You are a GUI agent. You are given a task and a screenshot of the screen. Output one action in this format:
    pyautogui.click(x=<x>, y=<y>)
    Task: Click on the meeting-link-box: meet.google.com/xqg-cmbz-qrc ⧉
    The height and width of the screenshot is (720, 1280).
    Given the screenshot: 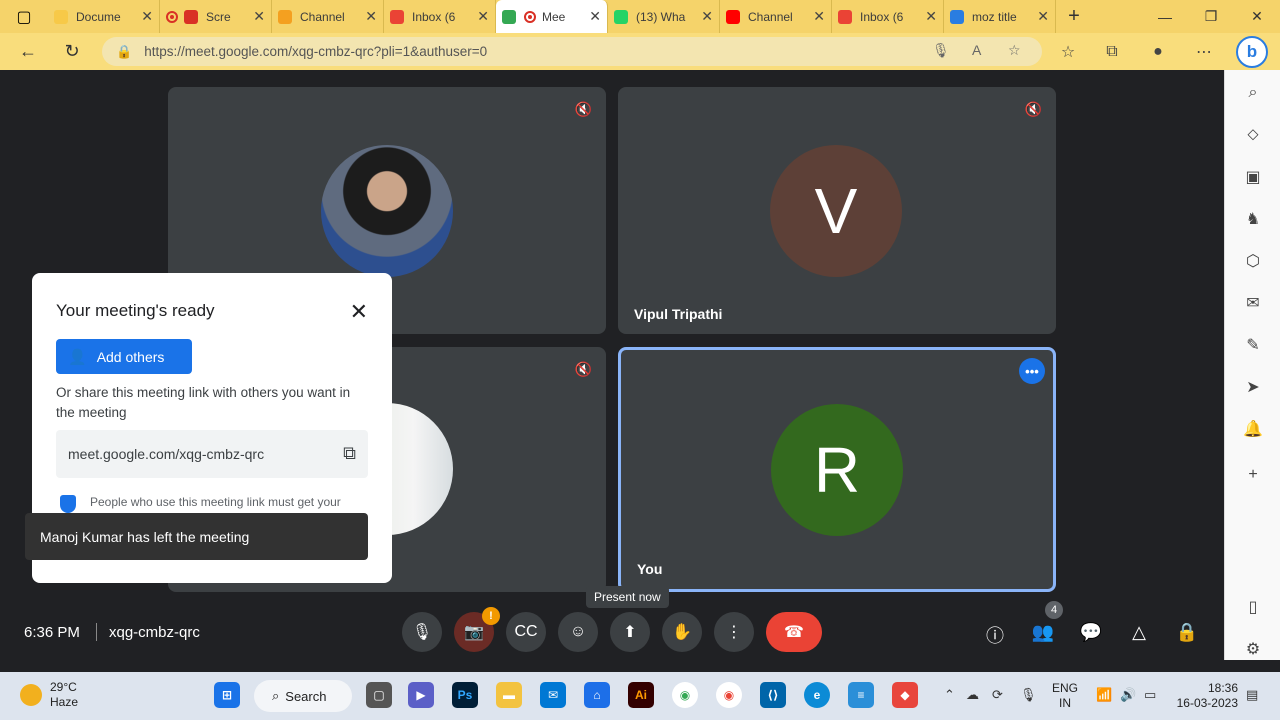 What is the action you would take?
    pyautogui.click(x=212, y=454)
    